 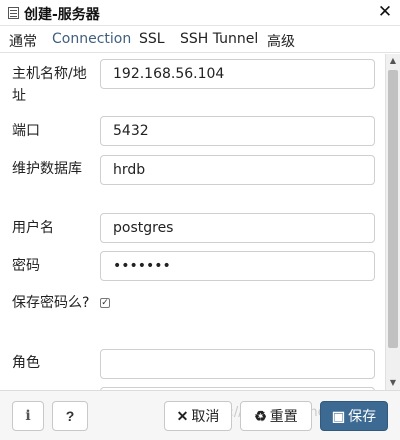 What do you see at coordinates (338, 416) in the screenshot?
I see `save-icon: ▣` at bounding box center [338, 416].